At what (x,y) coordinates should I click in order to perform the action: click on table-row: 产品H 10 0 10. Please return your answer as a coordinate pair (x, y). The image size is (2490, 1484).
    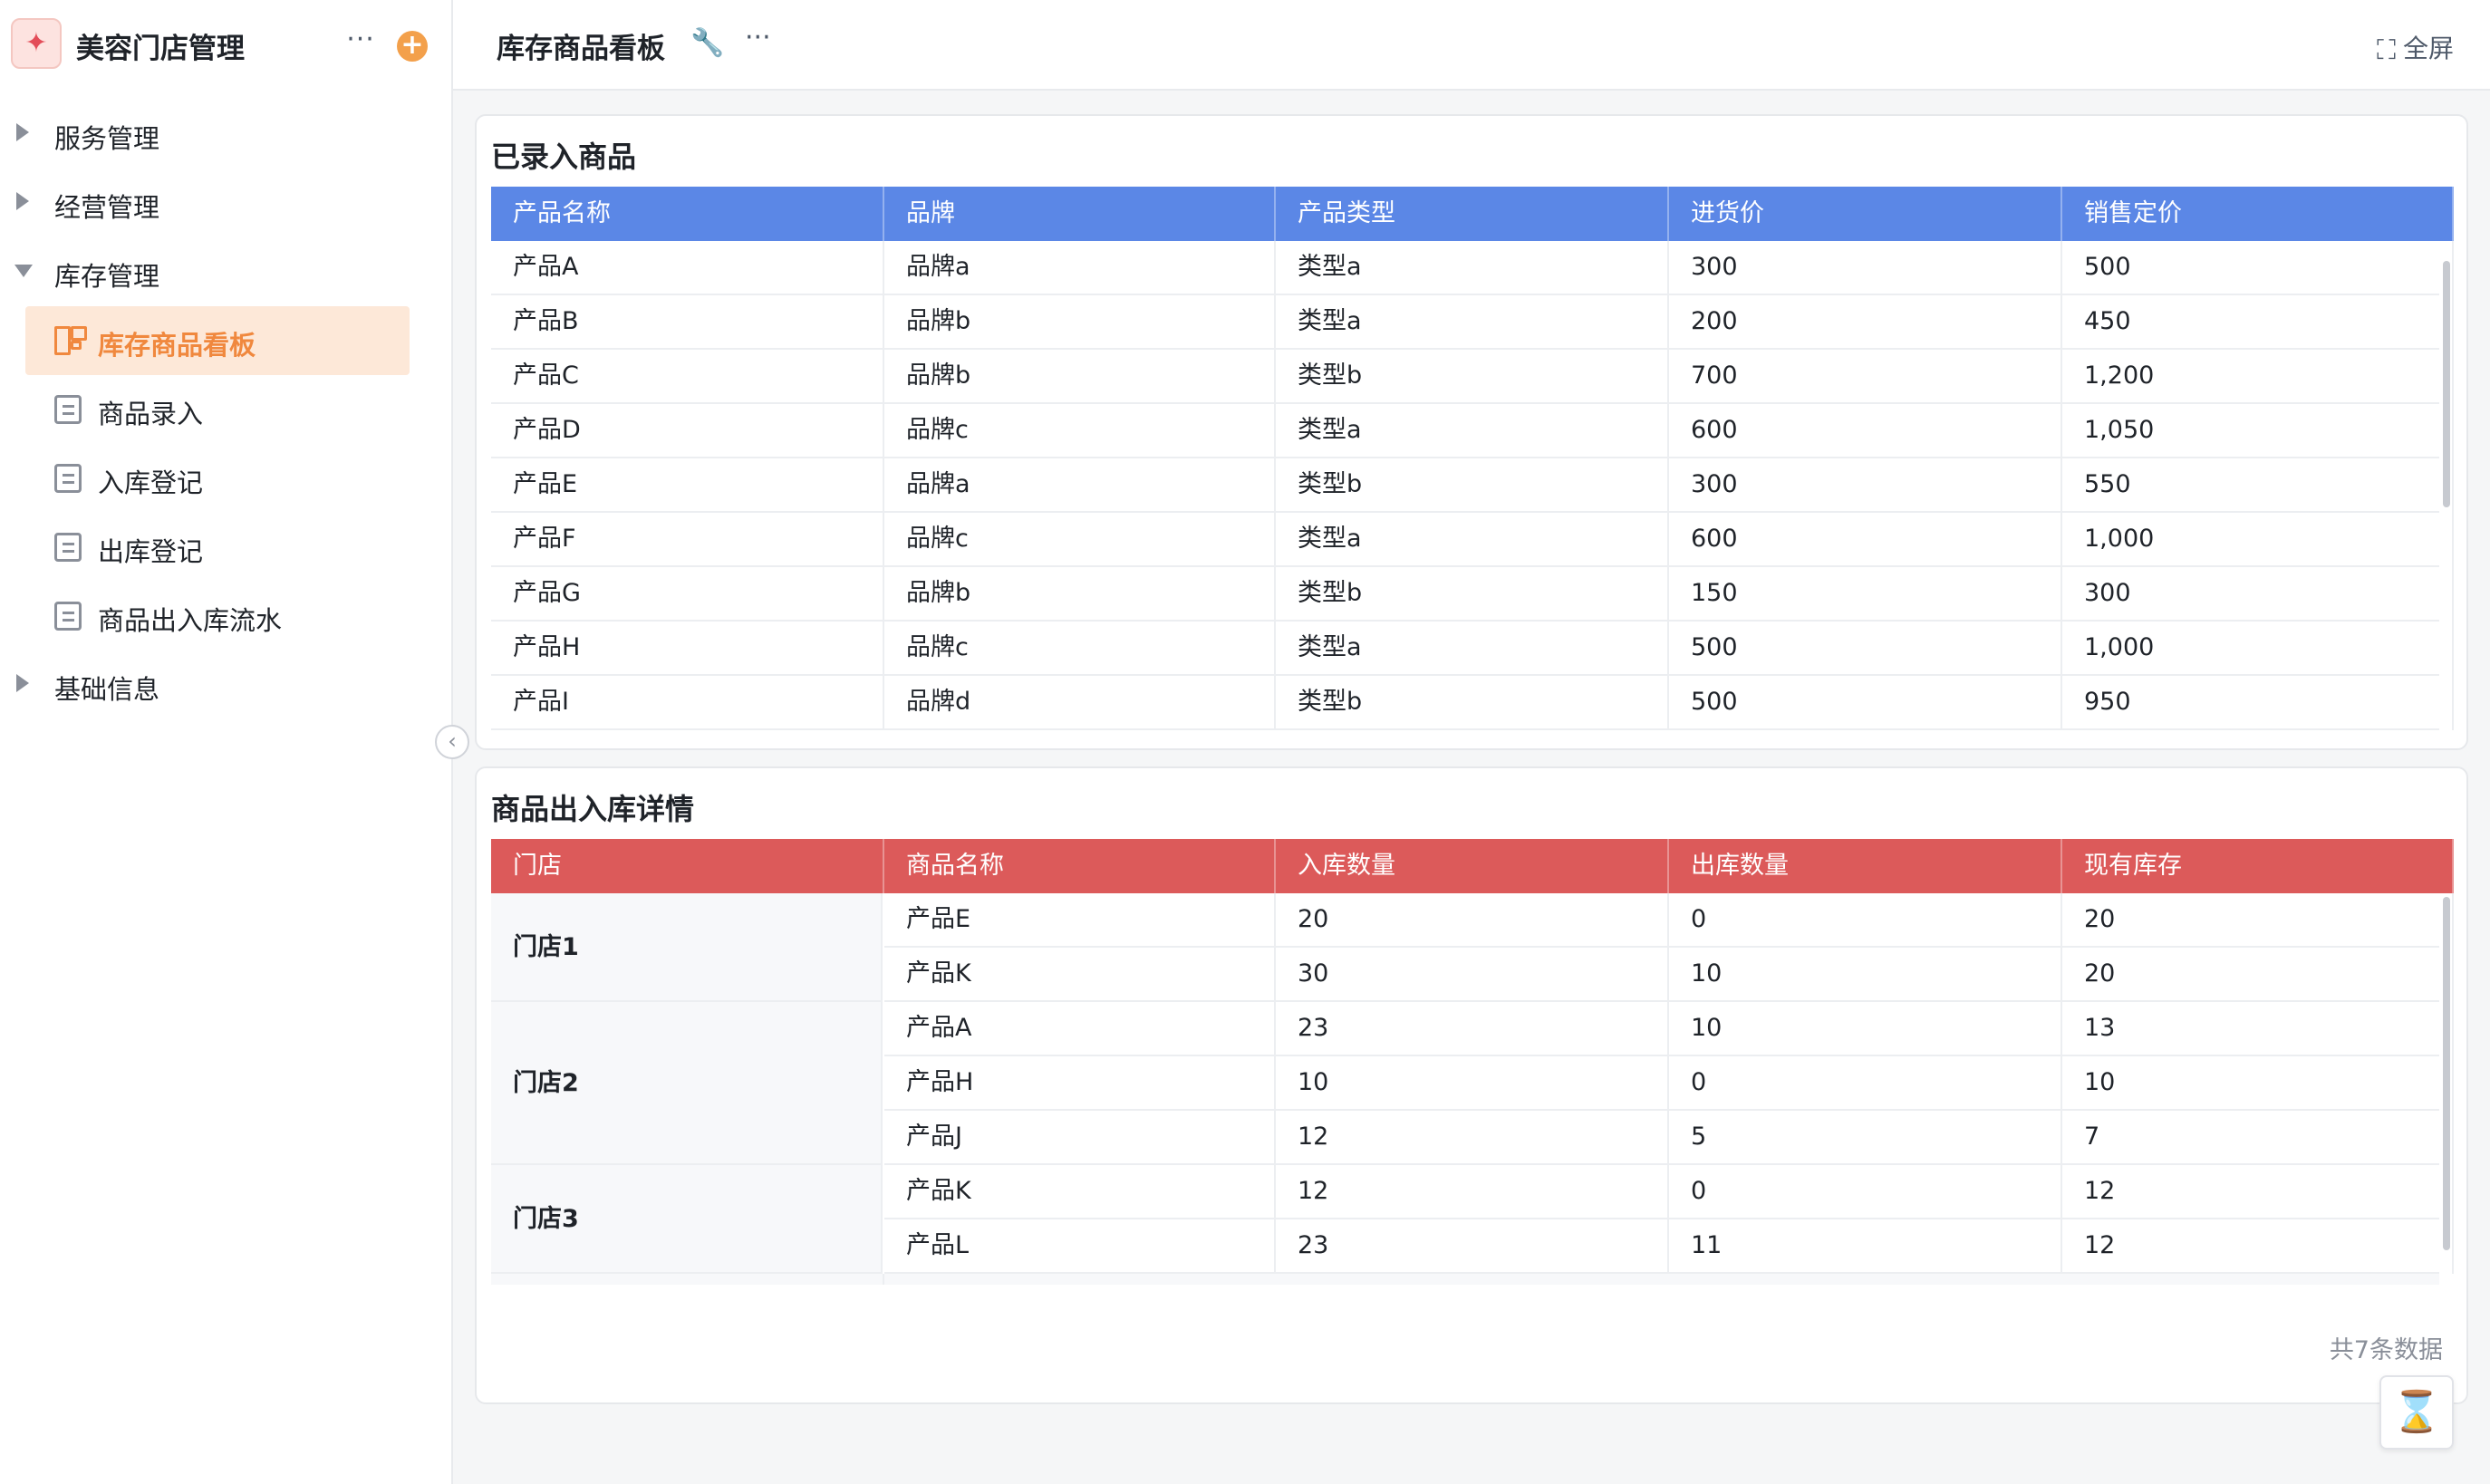
    Looking at the image, I should click on (1669, 1083).